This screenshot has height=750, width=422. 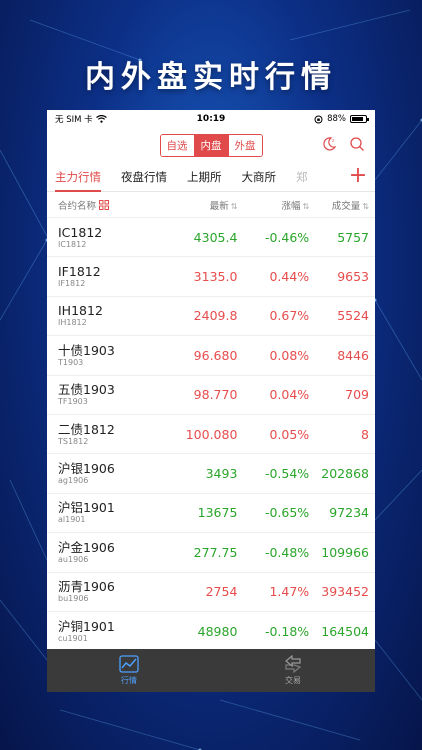 What do you see at coordinates (73, 402) in the screenshot?
I see `contract-code: TF1903` at bounding box center [73, 402].